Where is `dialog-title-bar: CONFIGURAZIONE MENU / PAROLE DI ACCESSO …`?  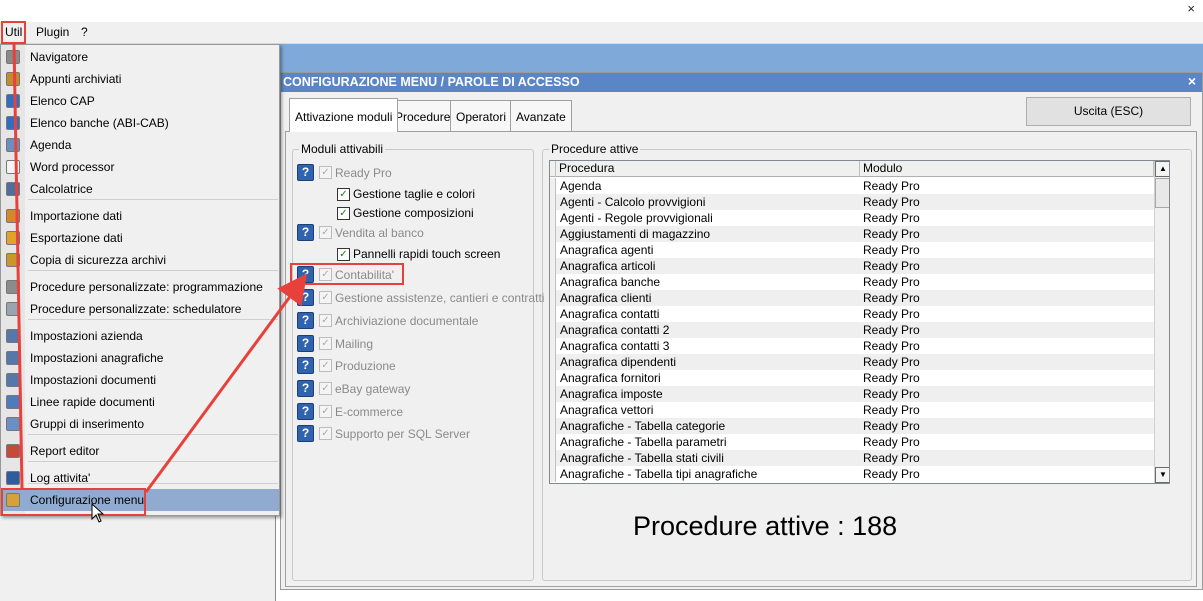
dialog-title-bar: CONFIGURAZIONE MENU / PAROLE DI ACCESSO … is located at coordinates (741, 82).